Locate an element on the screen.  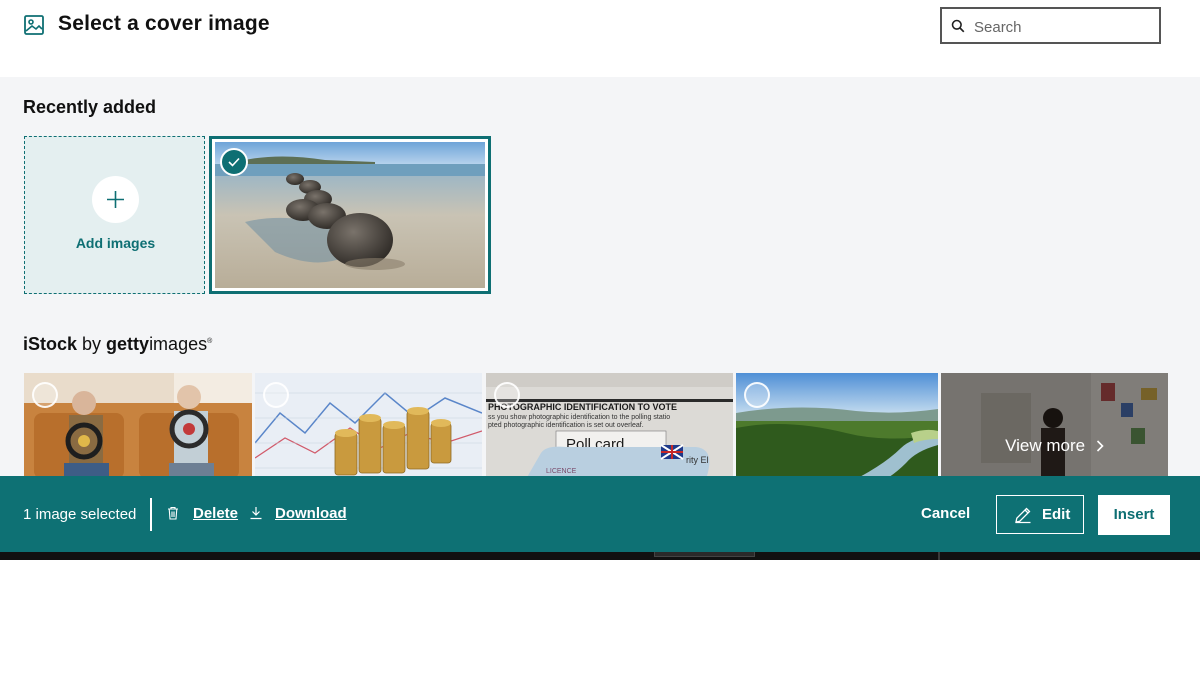
insert-button: Insert is located at coordinates (1134, 515).